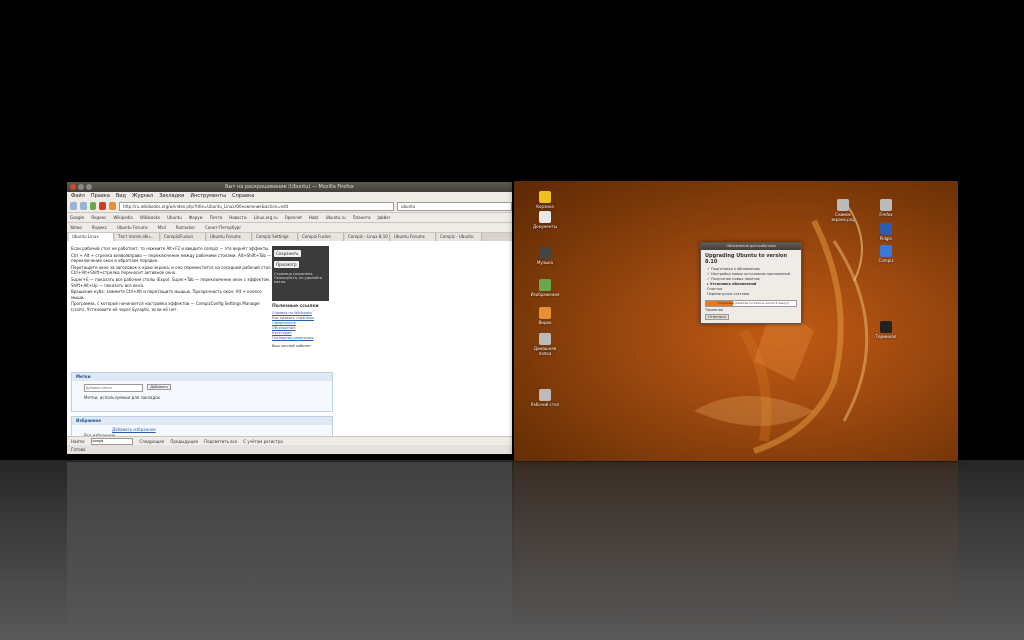 This screenshot has width=1024, height=640. Describe the element at coordinates (121, 196) in the screenshot. I see `menu-item: Вид` at that location.